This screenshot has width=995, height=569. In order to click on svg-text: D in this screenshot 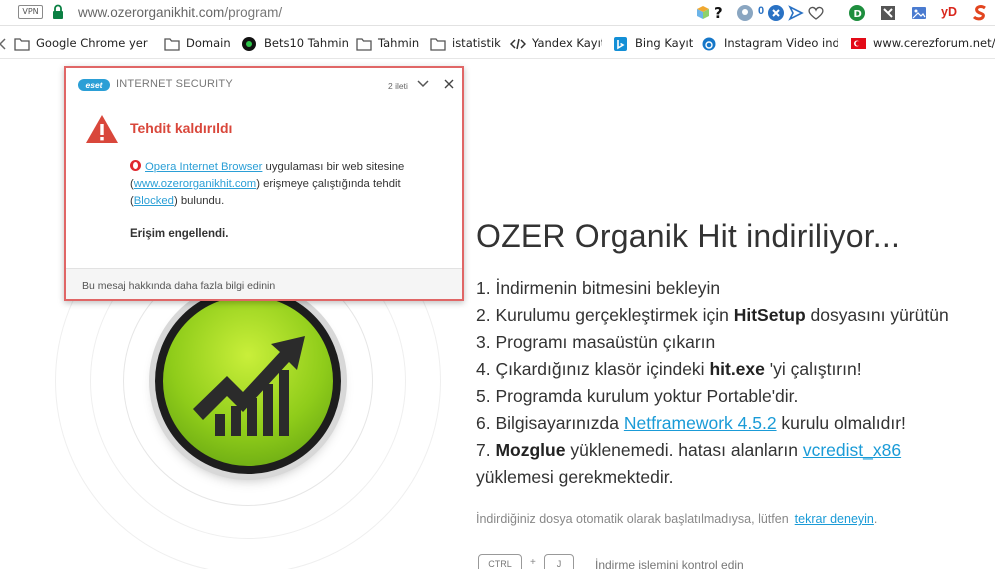, I will do `click(858, 14)`.